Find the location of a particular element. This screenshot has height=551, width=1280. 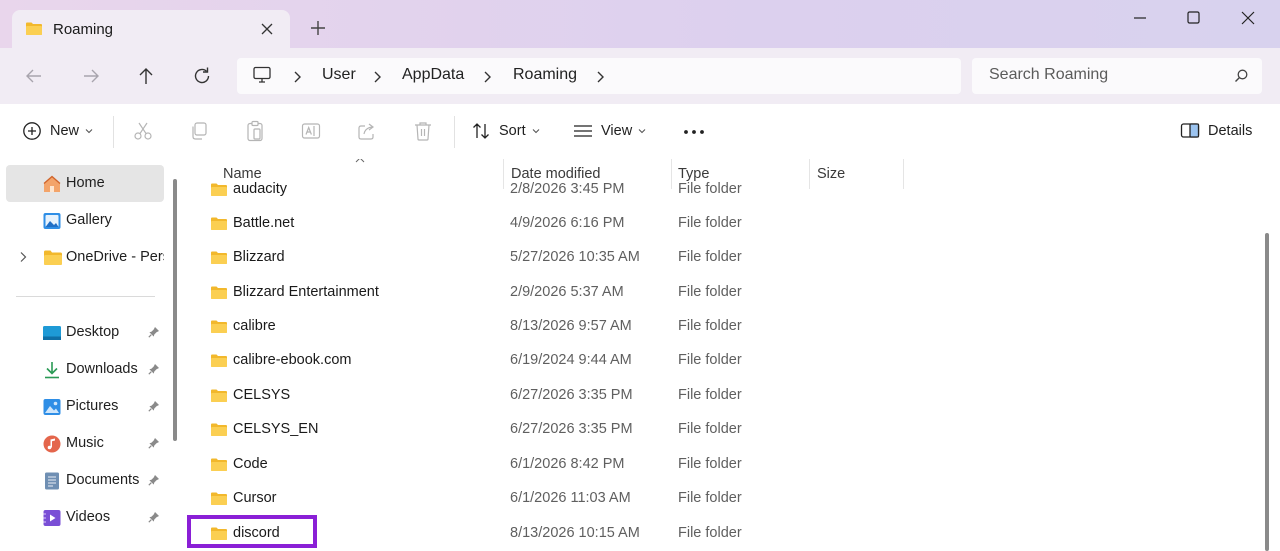

breadcrumb-user: User is located at coordinates (339, 75).